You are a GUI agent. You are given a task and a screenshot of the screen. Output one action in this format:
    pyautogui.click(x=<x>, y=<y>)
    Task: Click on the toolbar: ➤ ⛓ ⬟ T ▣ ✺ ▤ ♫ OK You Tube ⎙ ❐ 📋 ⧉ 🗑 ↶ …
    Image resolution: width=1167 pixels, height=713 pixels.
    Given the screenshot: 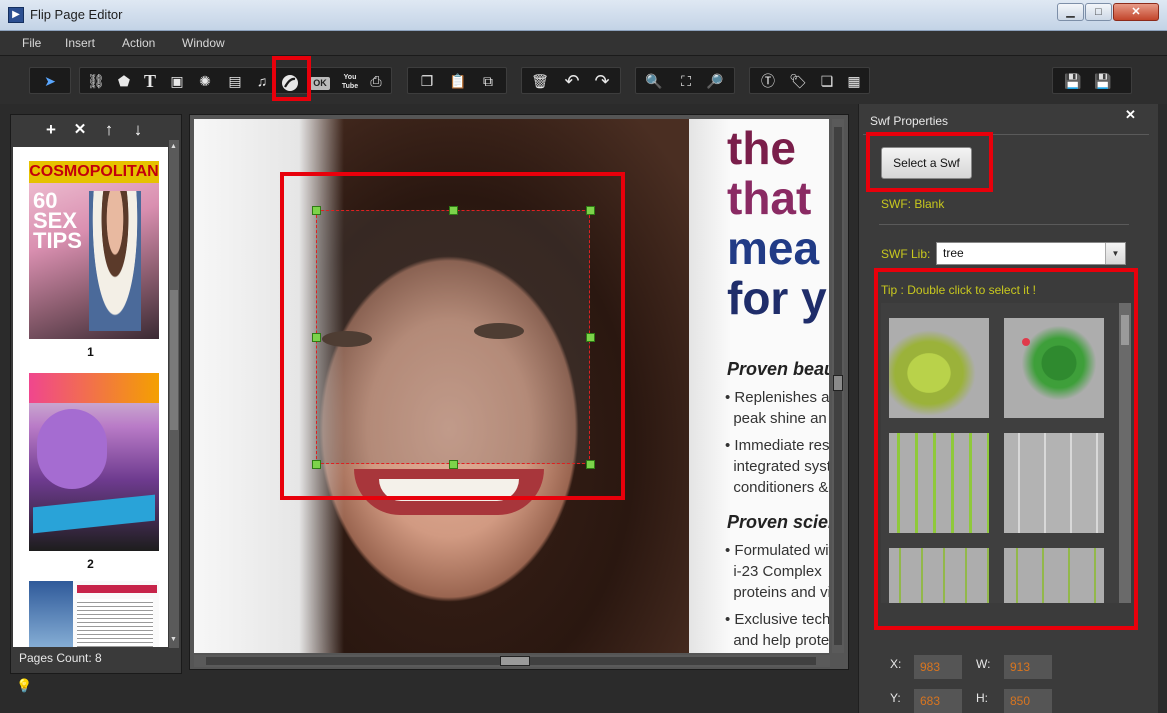 What is the action you would take?
    pyautogui.click(x=583, y=80)
    